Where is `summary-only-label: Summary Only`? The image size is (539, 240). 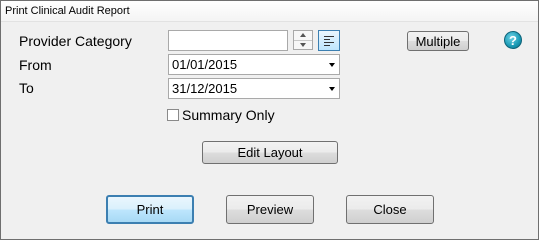 summary-only-label: Summary Only is located at coordinates (228, 115).